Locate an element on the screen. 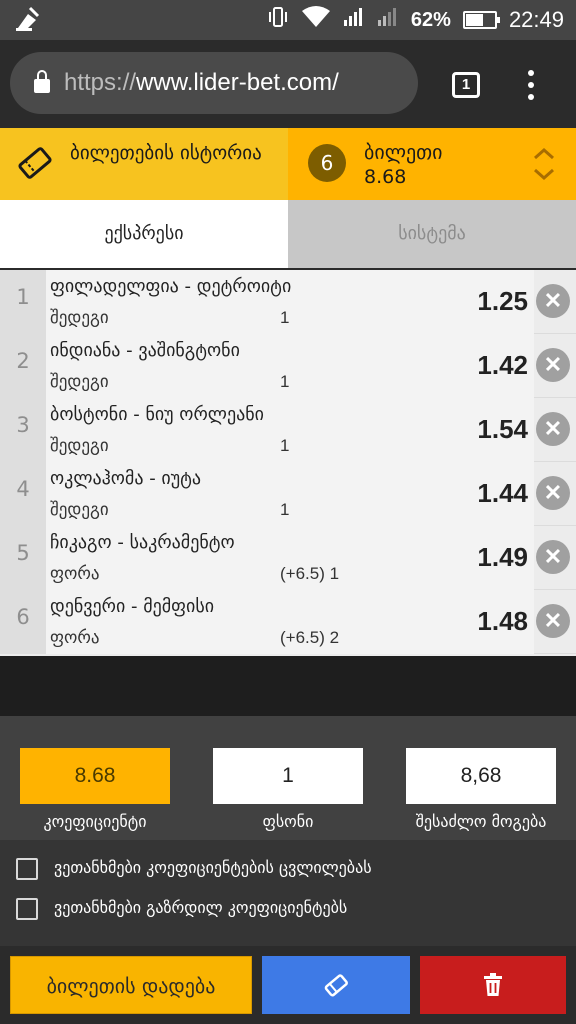 The image size is (576, 1024). bet-details: ჩიკაგო - საკრამენტო ფორა (+6.5) 1 1.49 is located at coordinates (290, 558).